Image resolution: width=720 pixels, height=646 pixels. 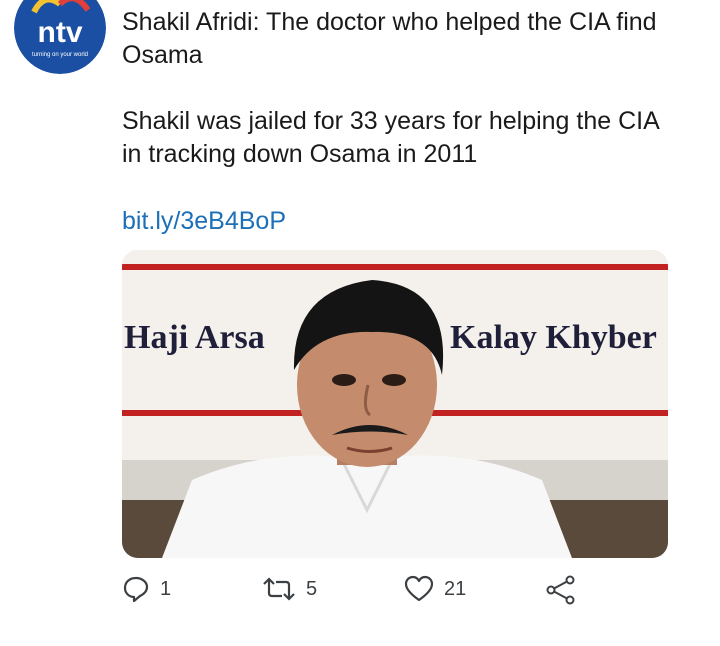 I want to click on share-button, so click(x=561, y=590).